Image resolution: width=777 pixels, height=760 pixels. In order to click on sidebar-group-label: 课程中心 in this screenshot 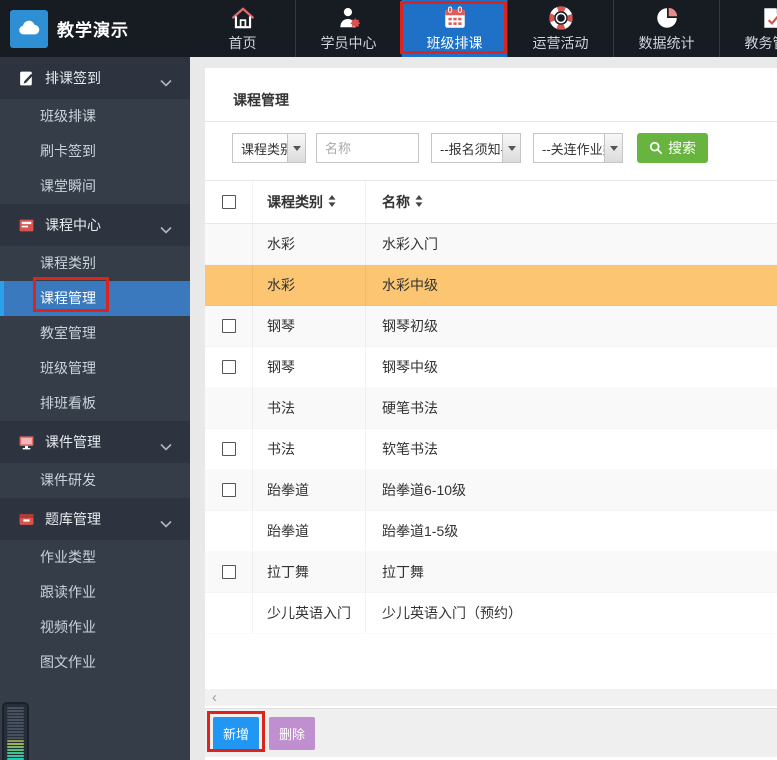, I will do `click(73, 225)`.